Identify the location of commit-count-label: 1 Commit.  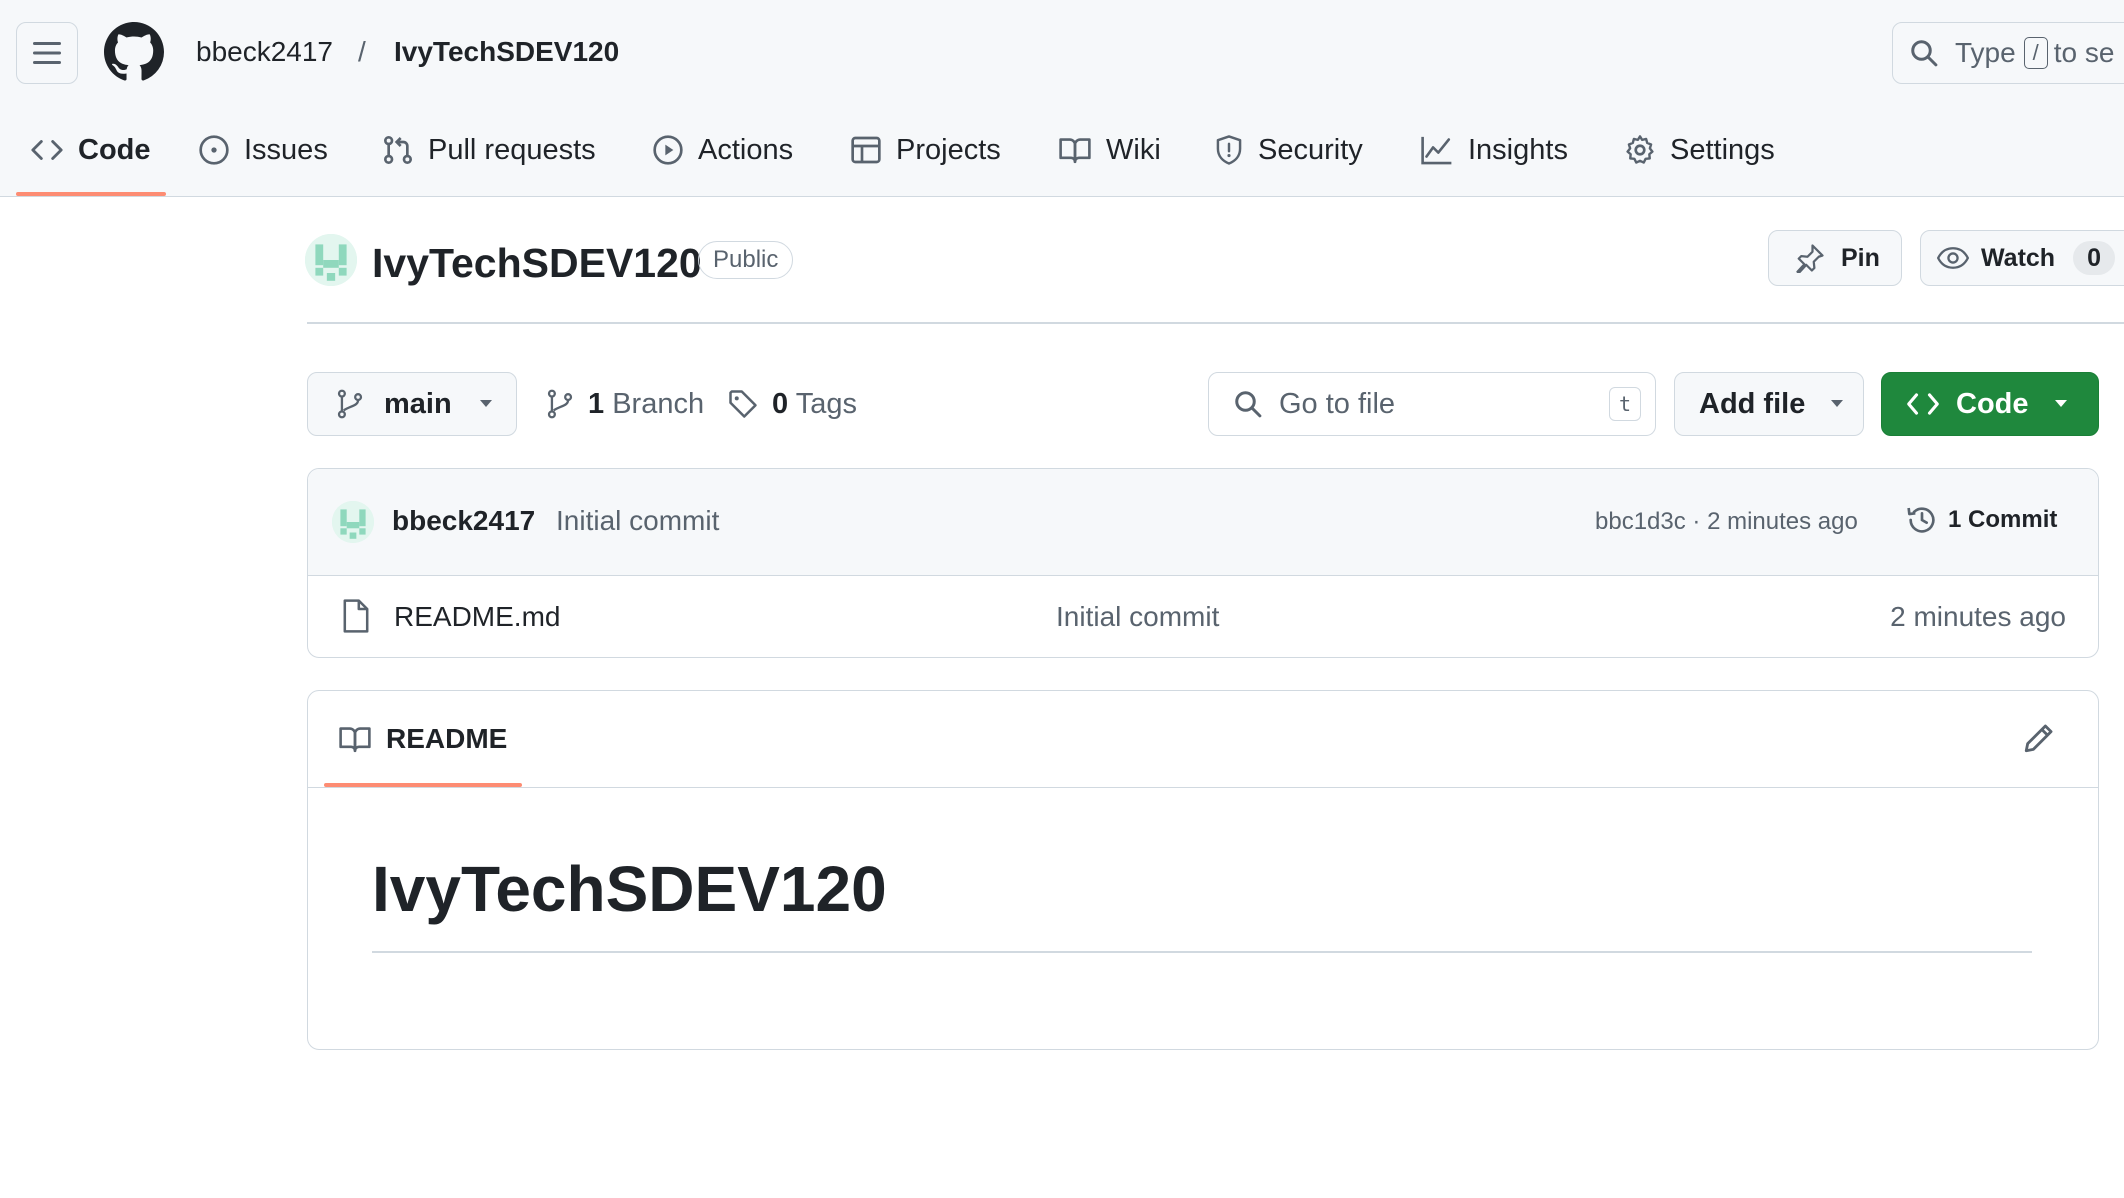
(2003, 519).